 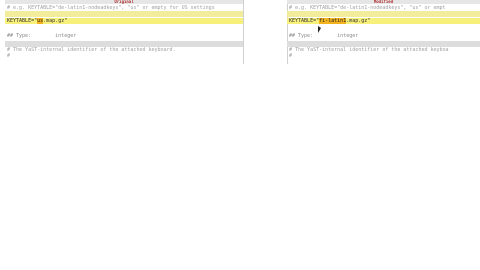 What do you see at coordinates (124, 2) in the screenshot?
I see `original-pane-header: Original` at bounding box center [124, 2].